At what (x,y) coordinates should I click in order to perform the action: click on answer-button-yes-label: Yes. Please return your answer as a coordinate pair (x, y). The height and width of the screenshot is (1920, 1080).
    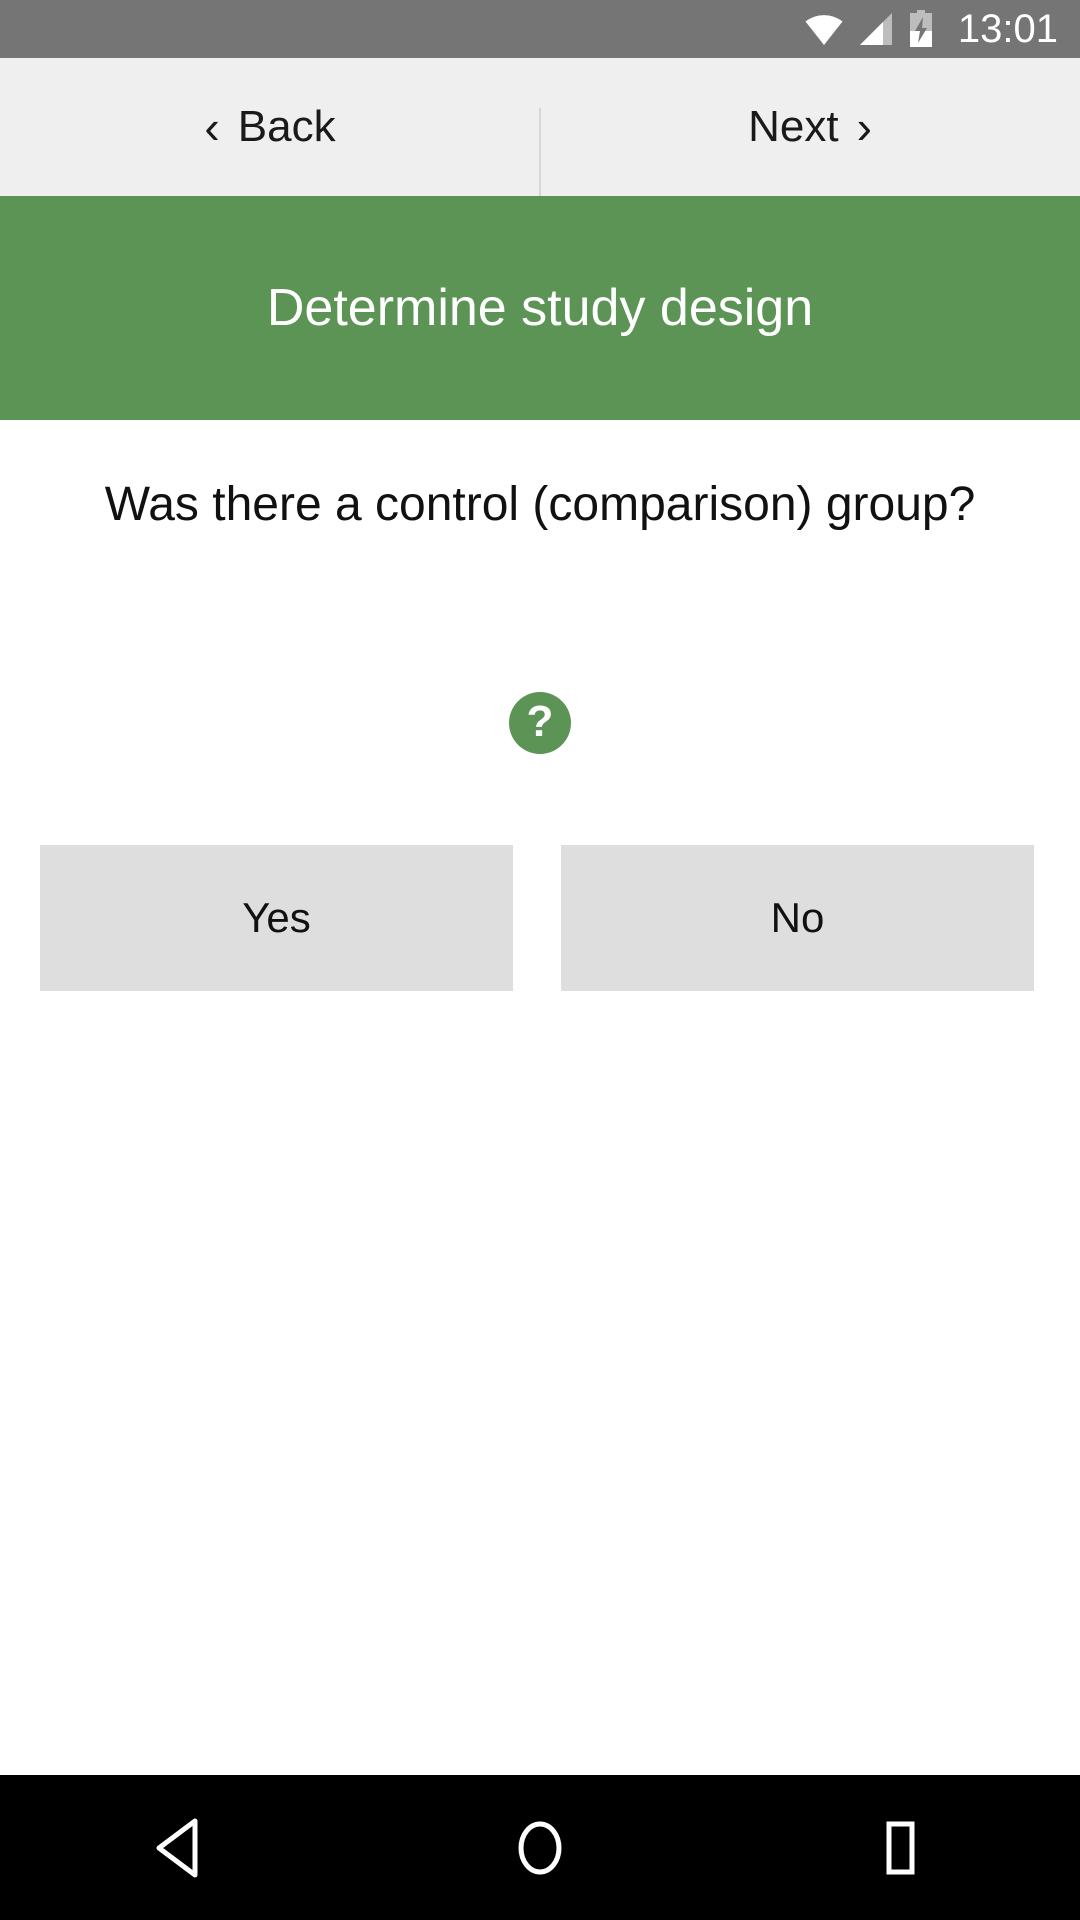
    Looking at the image, I should click on (276, 917).